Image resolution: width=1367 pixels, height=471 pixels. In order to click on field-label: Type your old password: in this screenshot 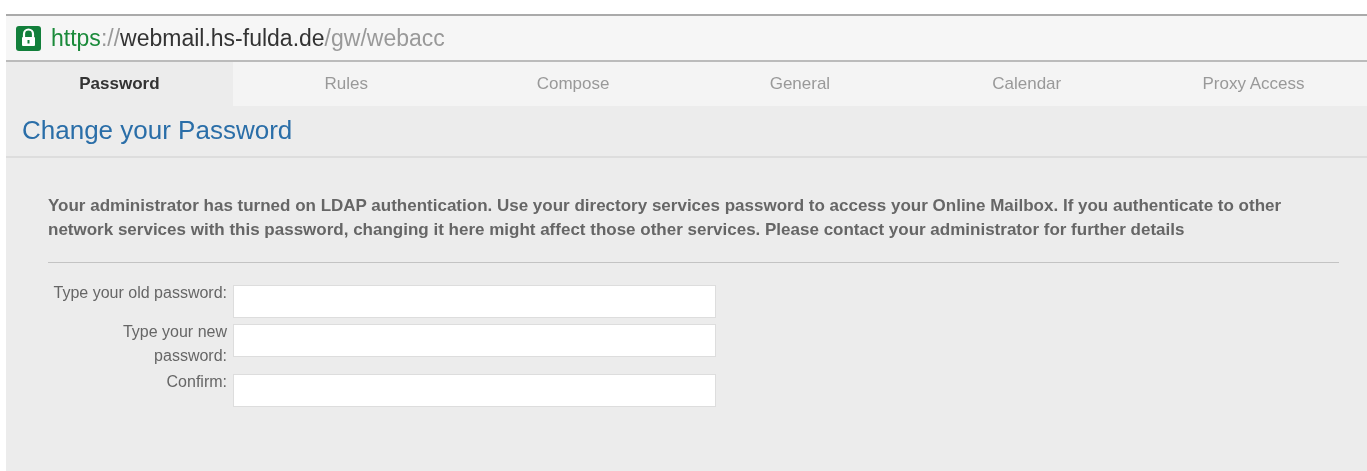, I will do `click(139, 293)`.